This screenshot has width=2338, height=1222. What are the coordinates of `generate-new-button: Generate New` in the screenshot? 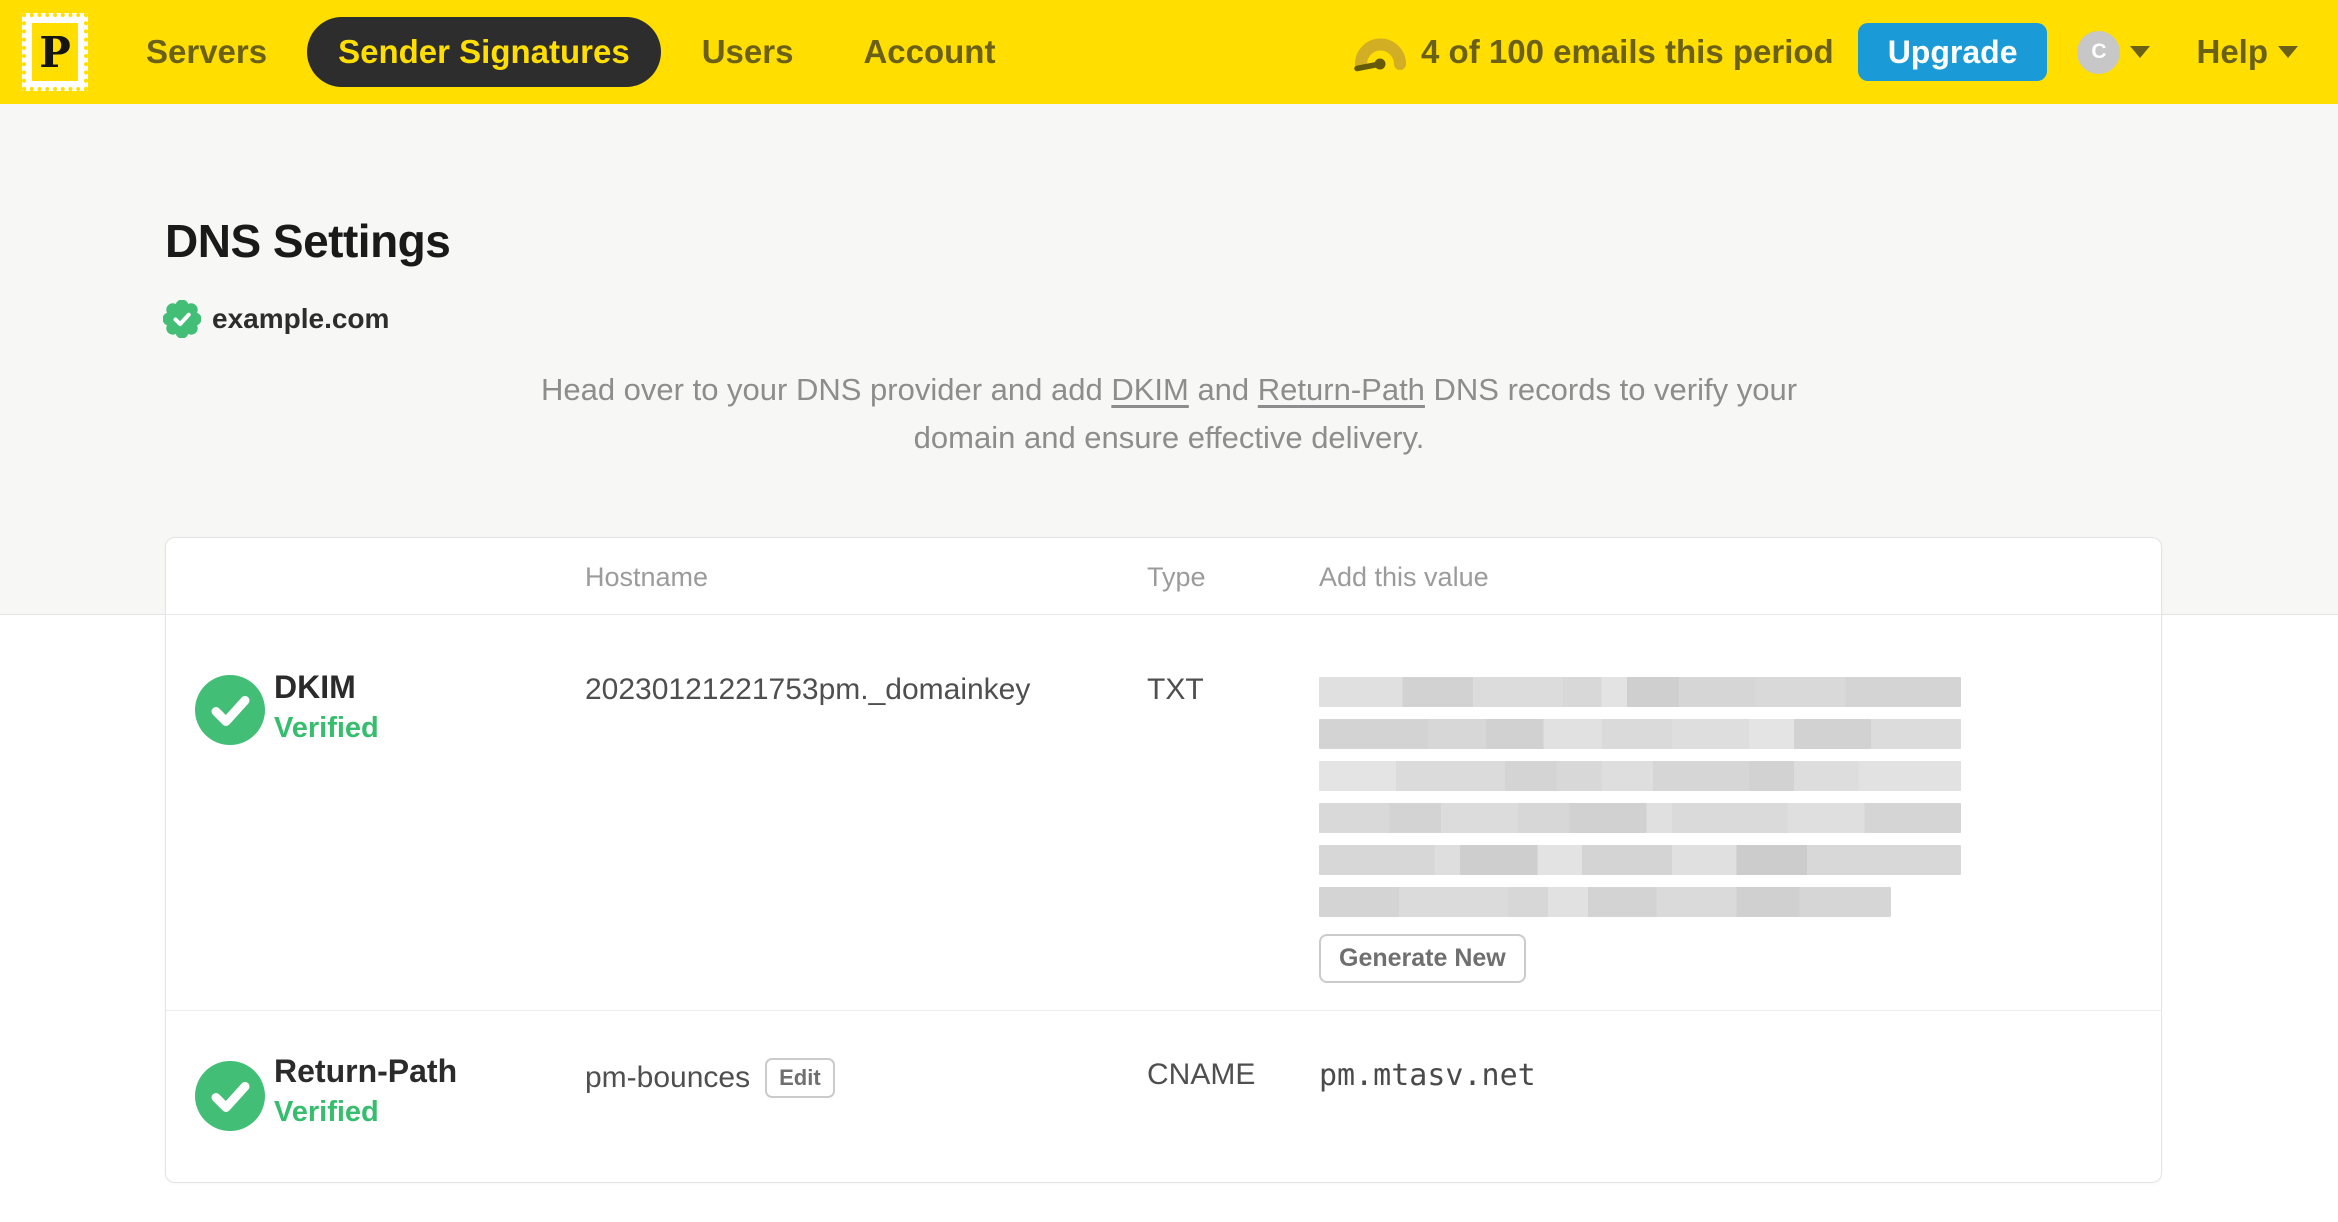 It's located at (1422, 958).